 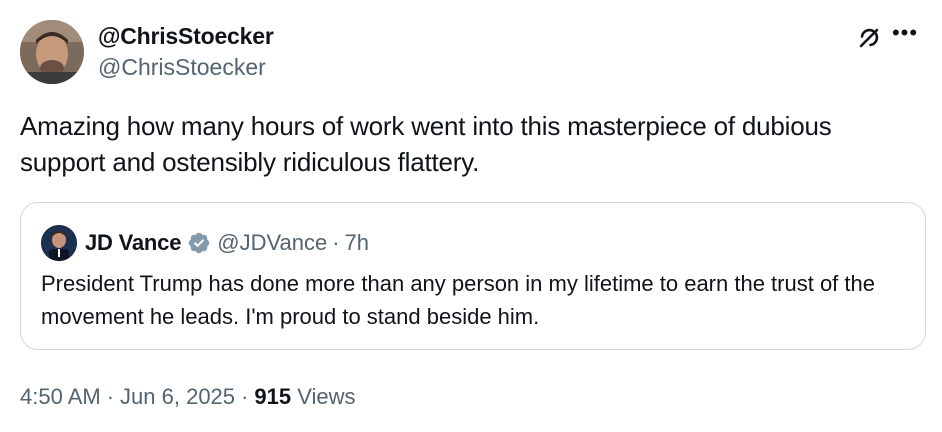 I want to click on grok-icon, so click(x=869, y=38).